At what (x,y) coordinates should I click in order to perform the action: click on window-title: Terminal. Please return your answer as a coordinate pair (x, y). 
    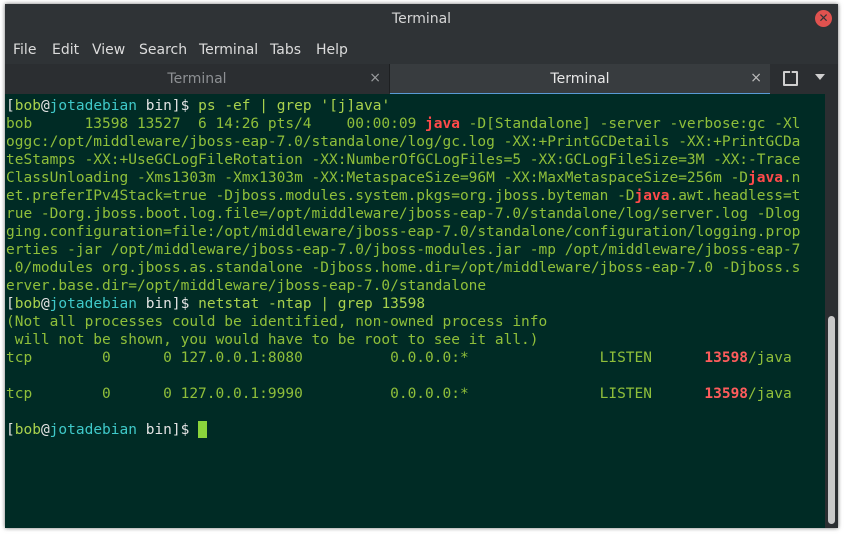
    Looking at the image, I should click on (421, 19).